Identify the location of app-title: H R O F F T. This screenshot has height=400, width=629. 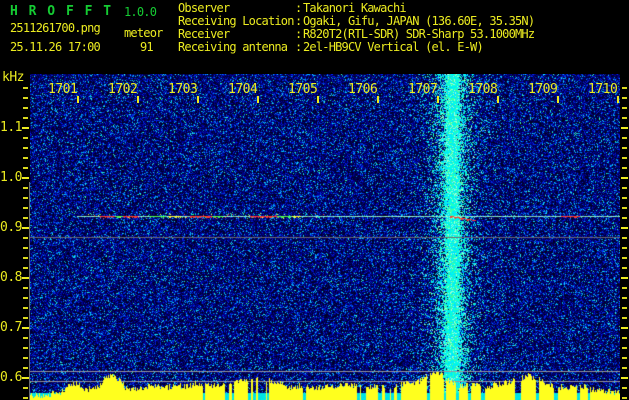
(61, 11).